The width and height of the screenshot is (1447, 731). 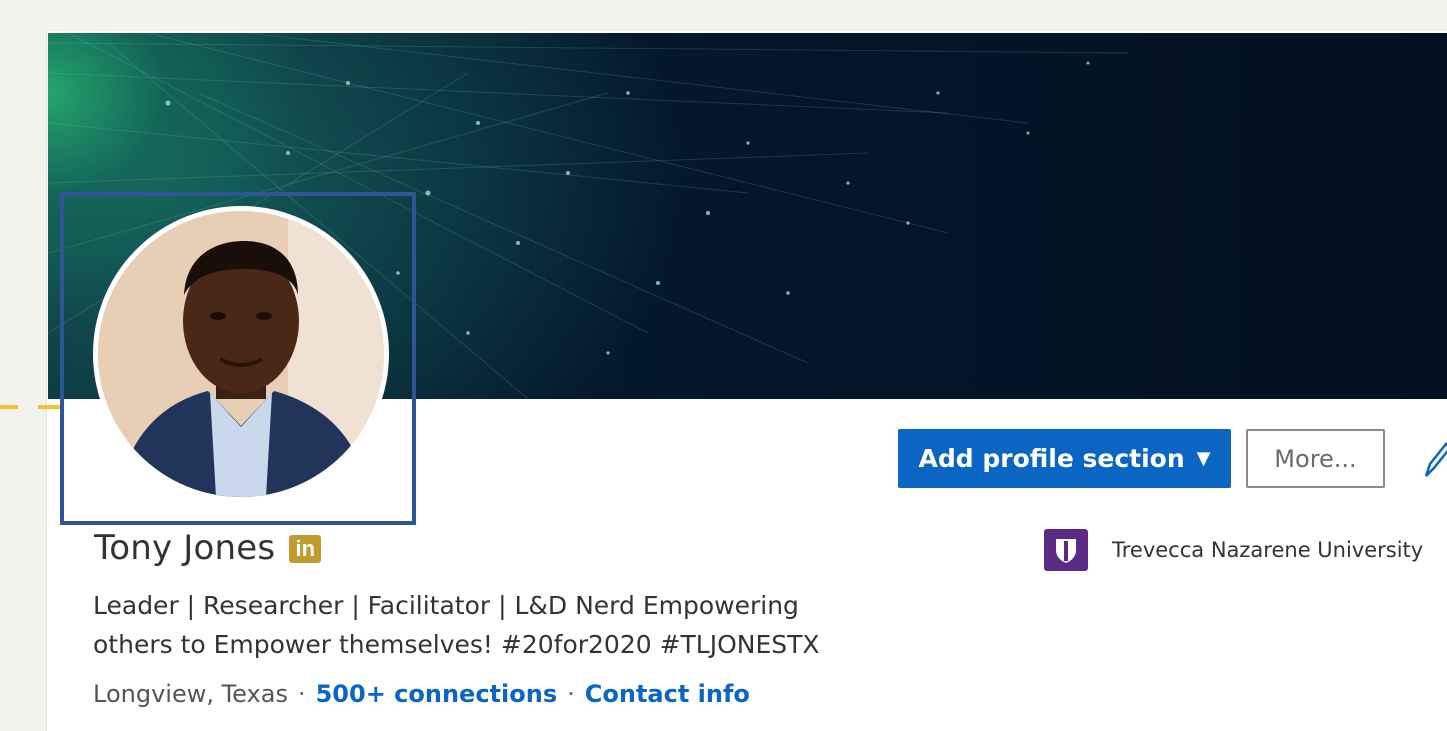 What do you see at coordinates (185, 548) in the screenshot?
I see `profile-name: Tony Jones` at bounding box center [185, 548].